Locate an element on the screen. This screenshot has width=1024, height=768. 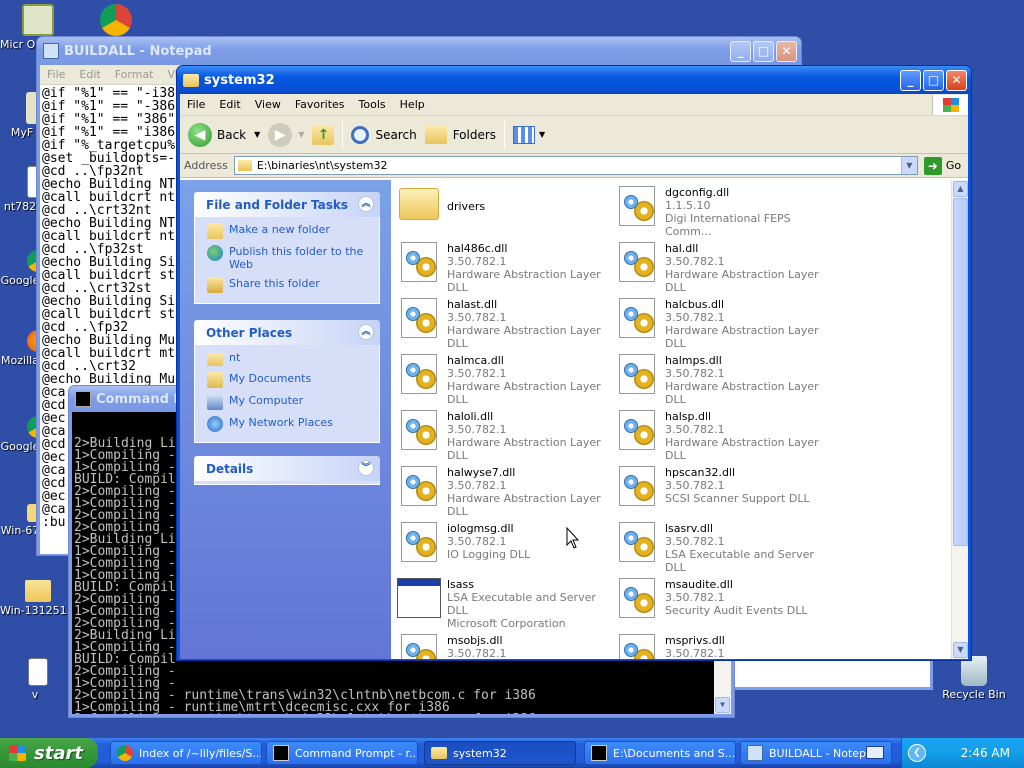
windows-logo-icon is located at coordinates (950, 104).